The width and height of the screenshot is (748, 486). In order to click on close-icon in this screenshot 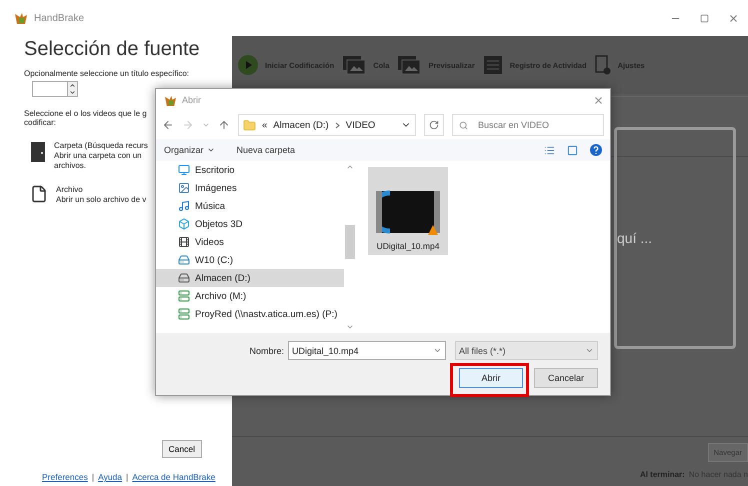, I will do `click(733, 18)`.